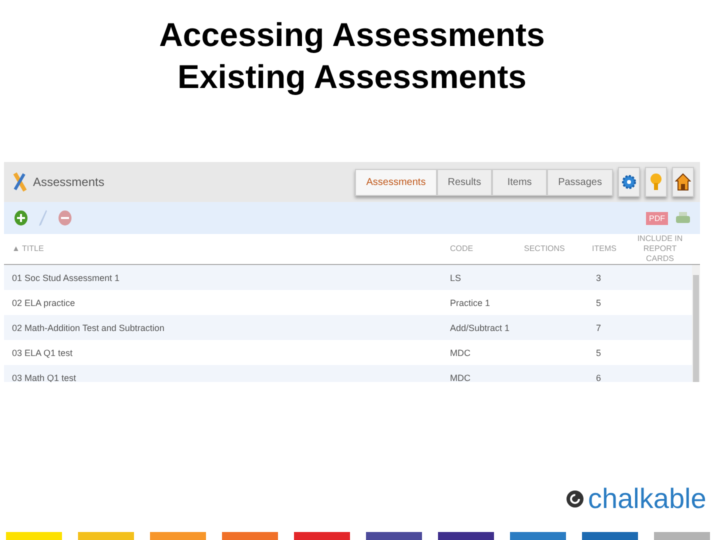 This screenshot has width=720, height=540. I want to click on pencil-ruler-icon, so click(20, 182).